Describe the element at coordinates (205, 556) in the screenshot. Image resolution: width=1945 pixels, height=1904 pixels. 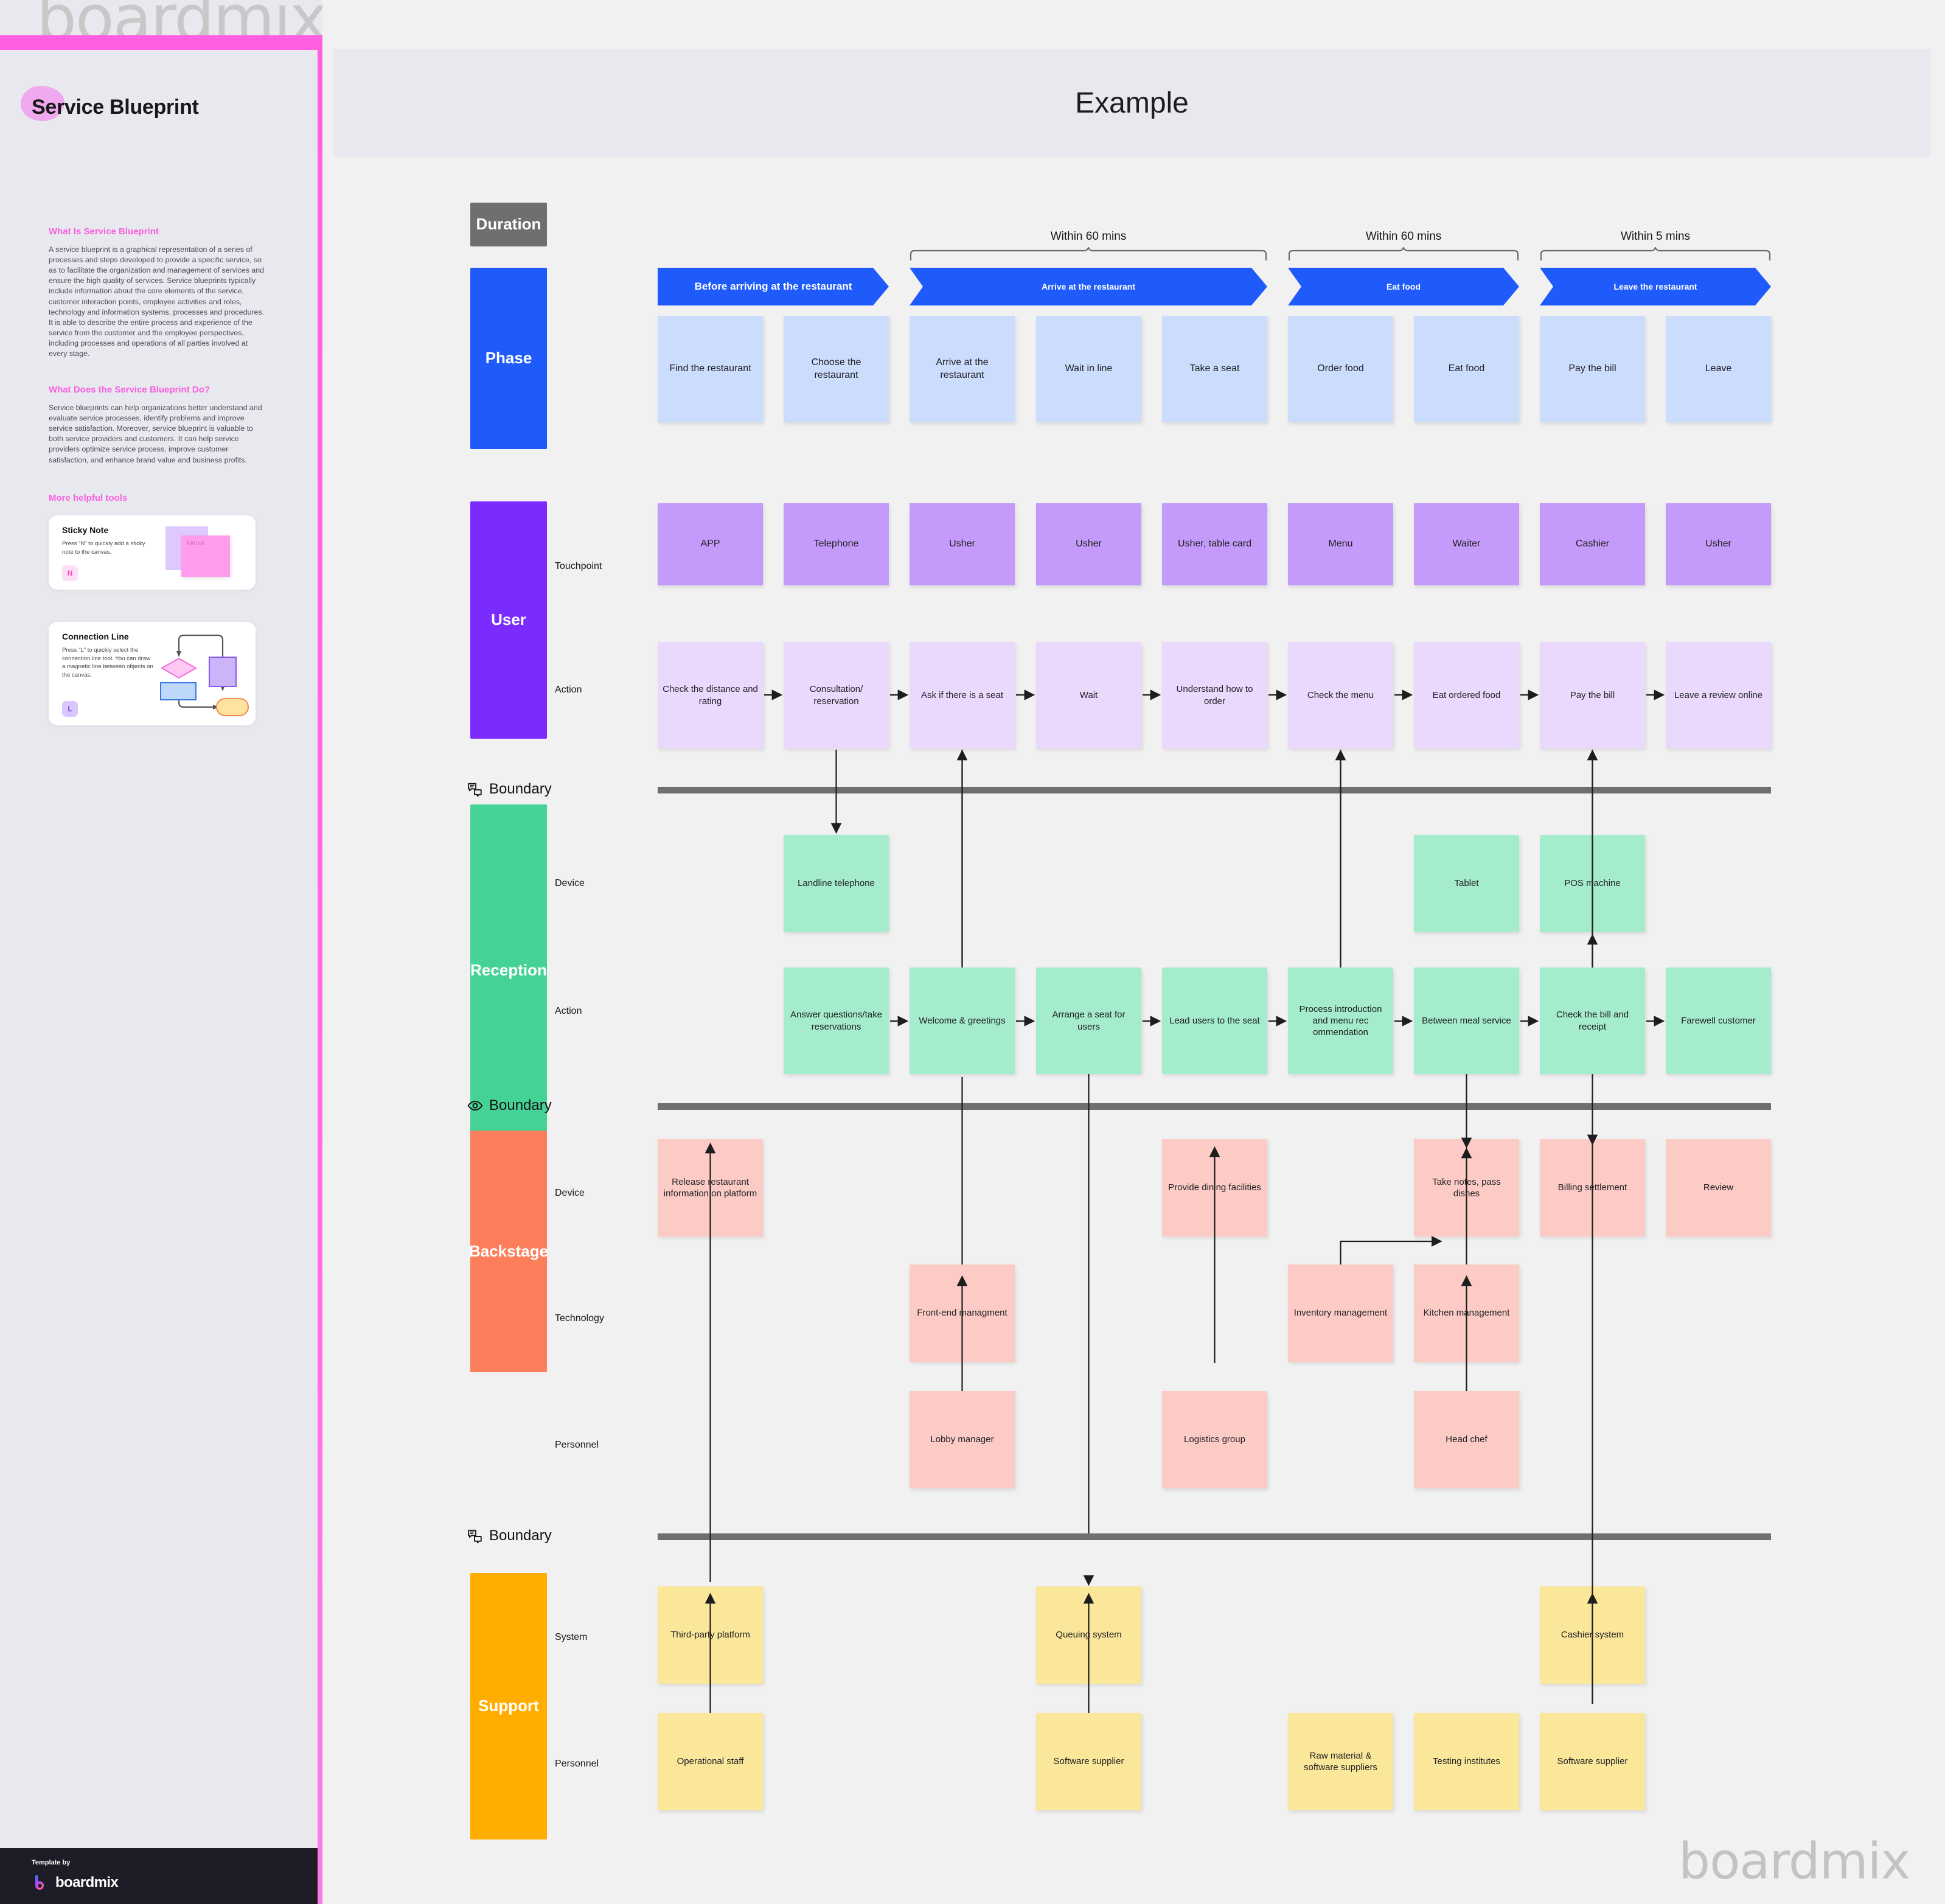
I see `sticky-note-front-icon: Add text` at that location.